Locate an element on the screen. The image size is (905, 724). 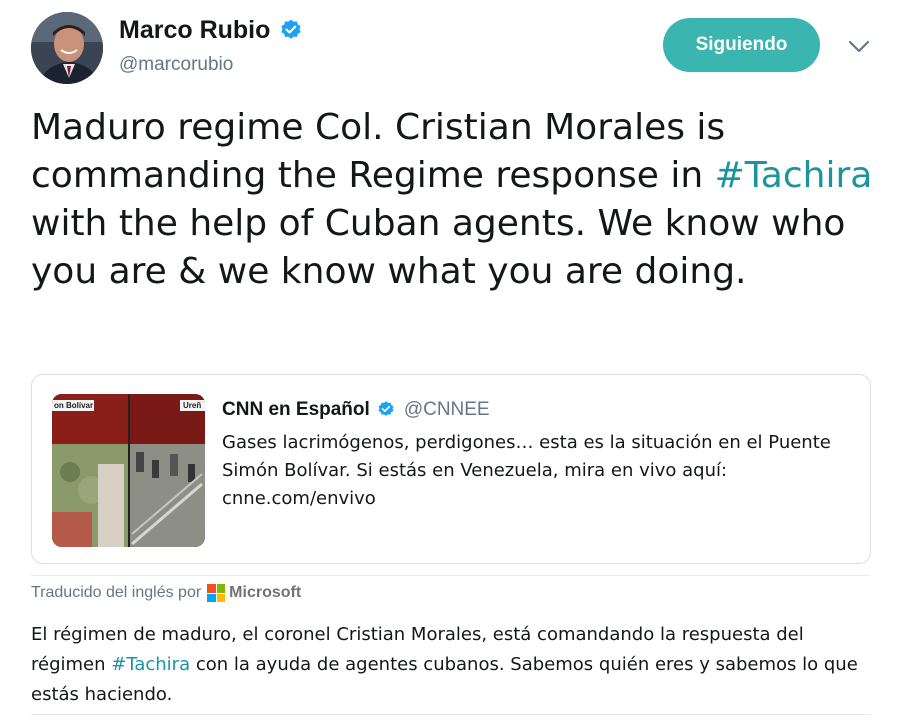
thumb-caption-right: Ureñ is located at coordinates (192, 405).